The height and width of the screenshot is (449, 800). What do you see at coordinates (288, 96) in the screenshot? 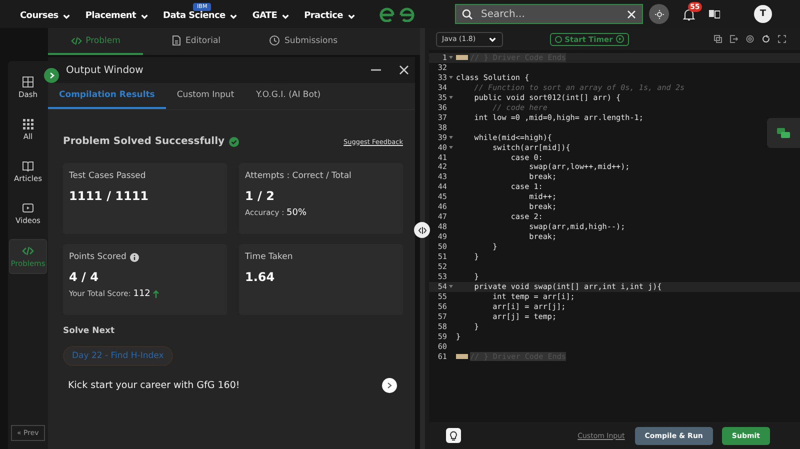
I see `result-tab: Y.O.G.I. (AI Bot)` at bounding box center [288, 96].